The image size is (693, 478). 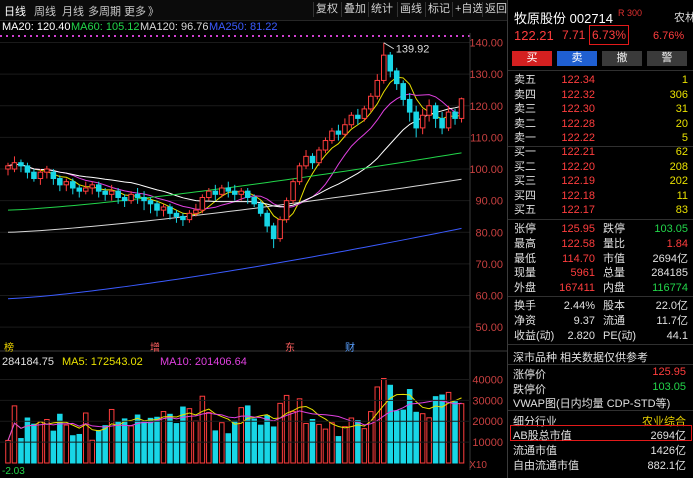 What do you see at coordinates (532, 58) in the screenshot?
I see `buy-button: 买` at bounding box center [532, 58].